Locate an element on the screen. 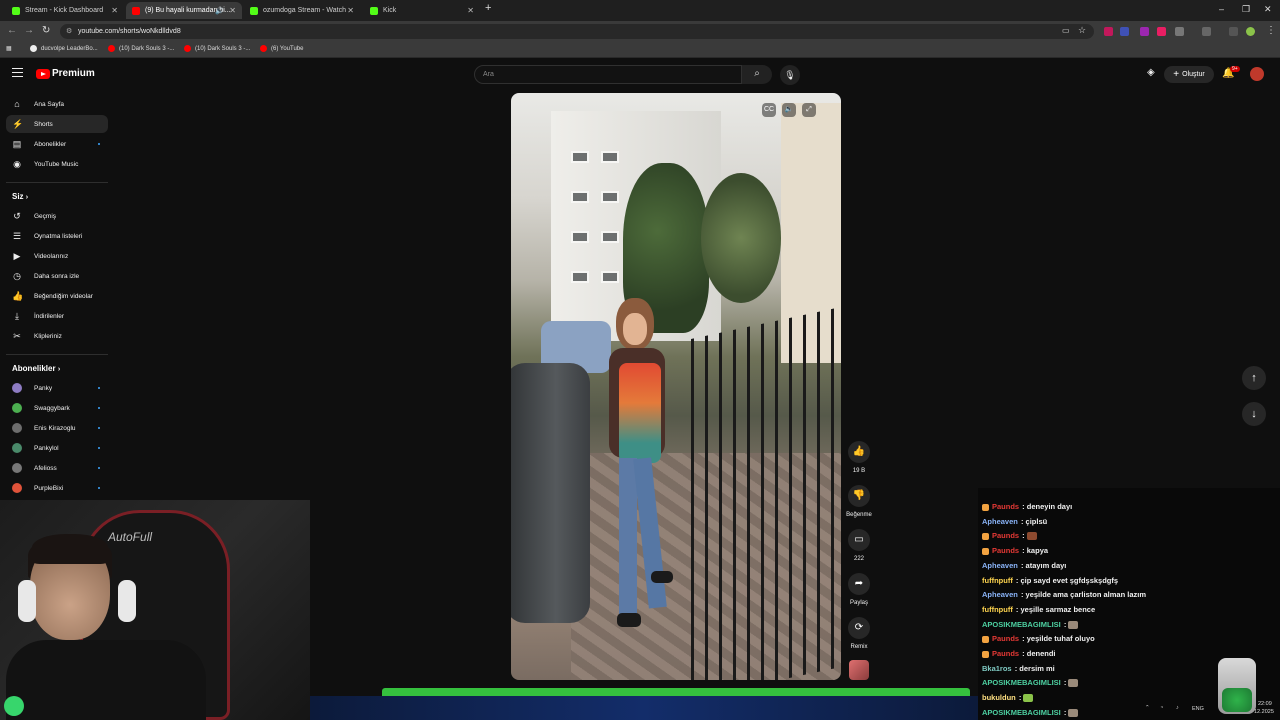 The width and height of the screenshot is (1280, 720). remix-button: ⟳ Remix is located at coordinates (859, 633).